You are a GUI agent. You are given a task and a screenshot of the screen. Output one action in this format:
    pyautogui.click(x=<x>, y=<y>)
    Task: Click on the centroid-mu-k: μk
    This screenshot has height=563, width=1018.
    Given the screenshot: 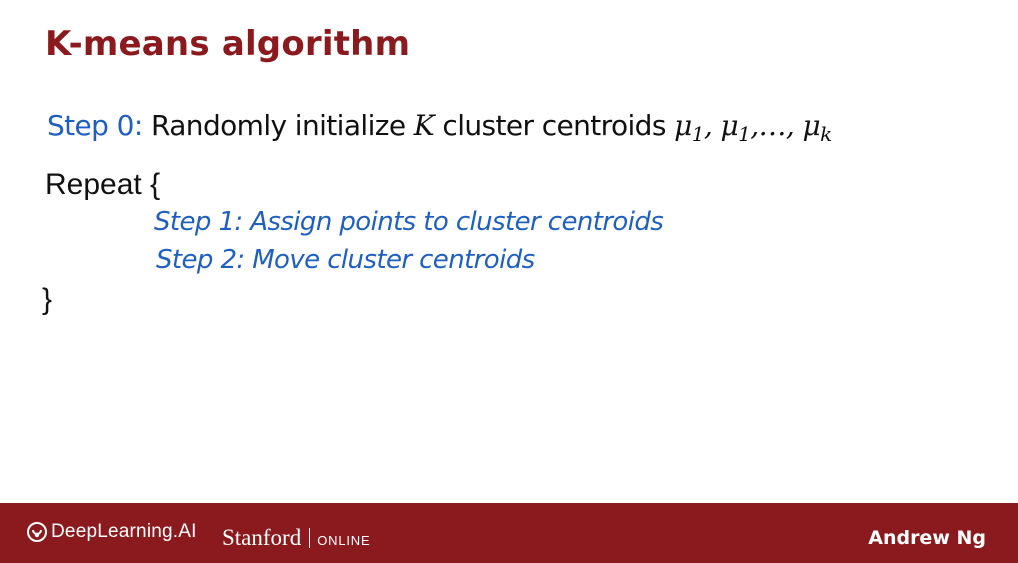 What is the action you would take?
    pyautogui.click(x=817, y=127)
    